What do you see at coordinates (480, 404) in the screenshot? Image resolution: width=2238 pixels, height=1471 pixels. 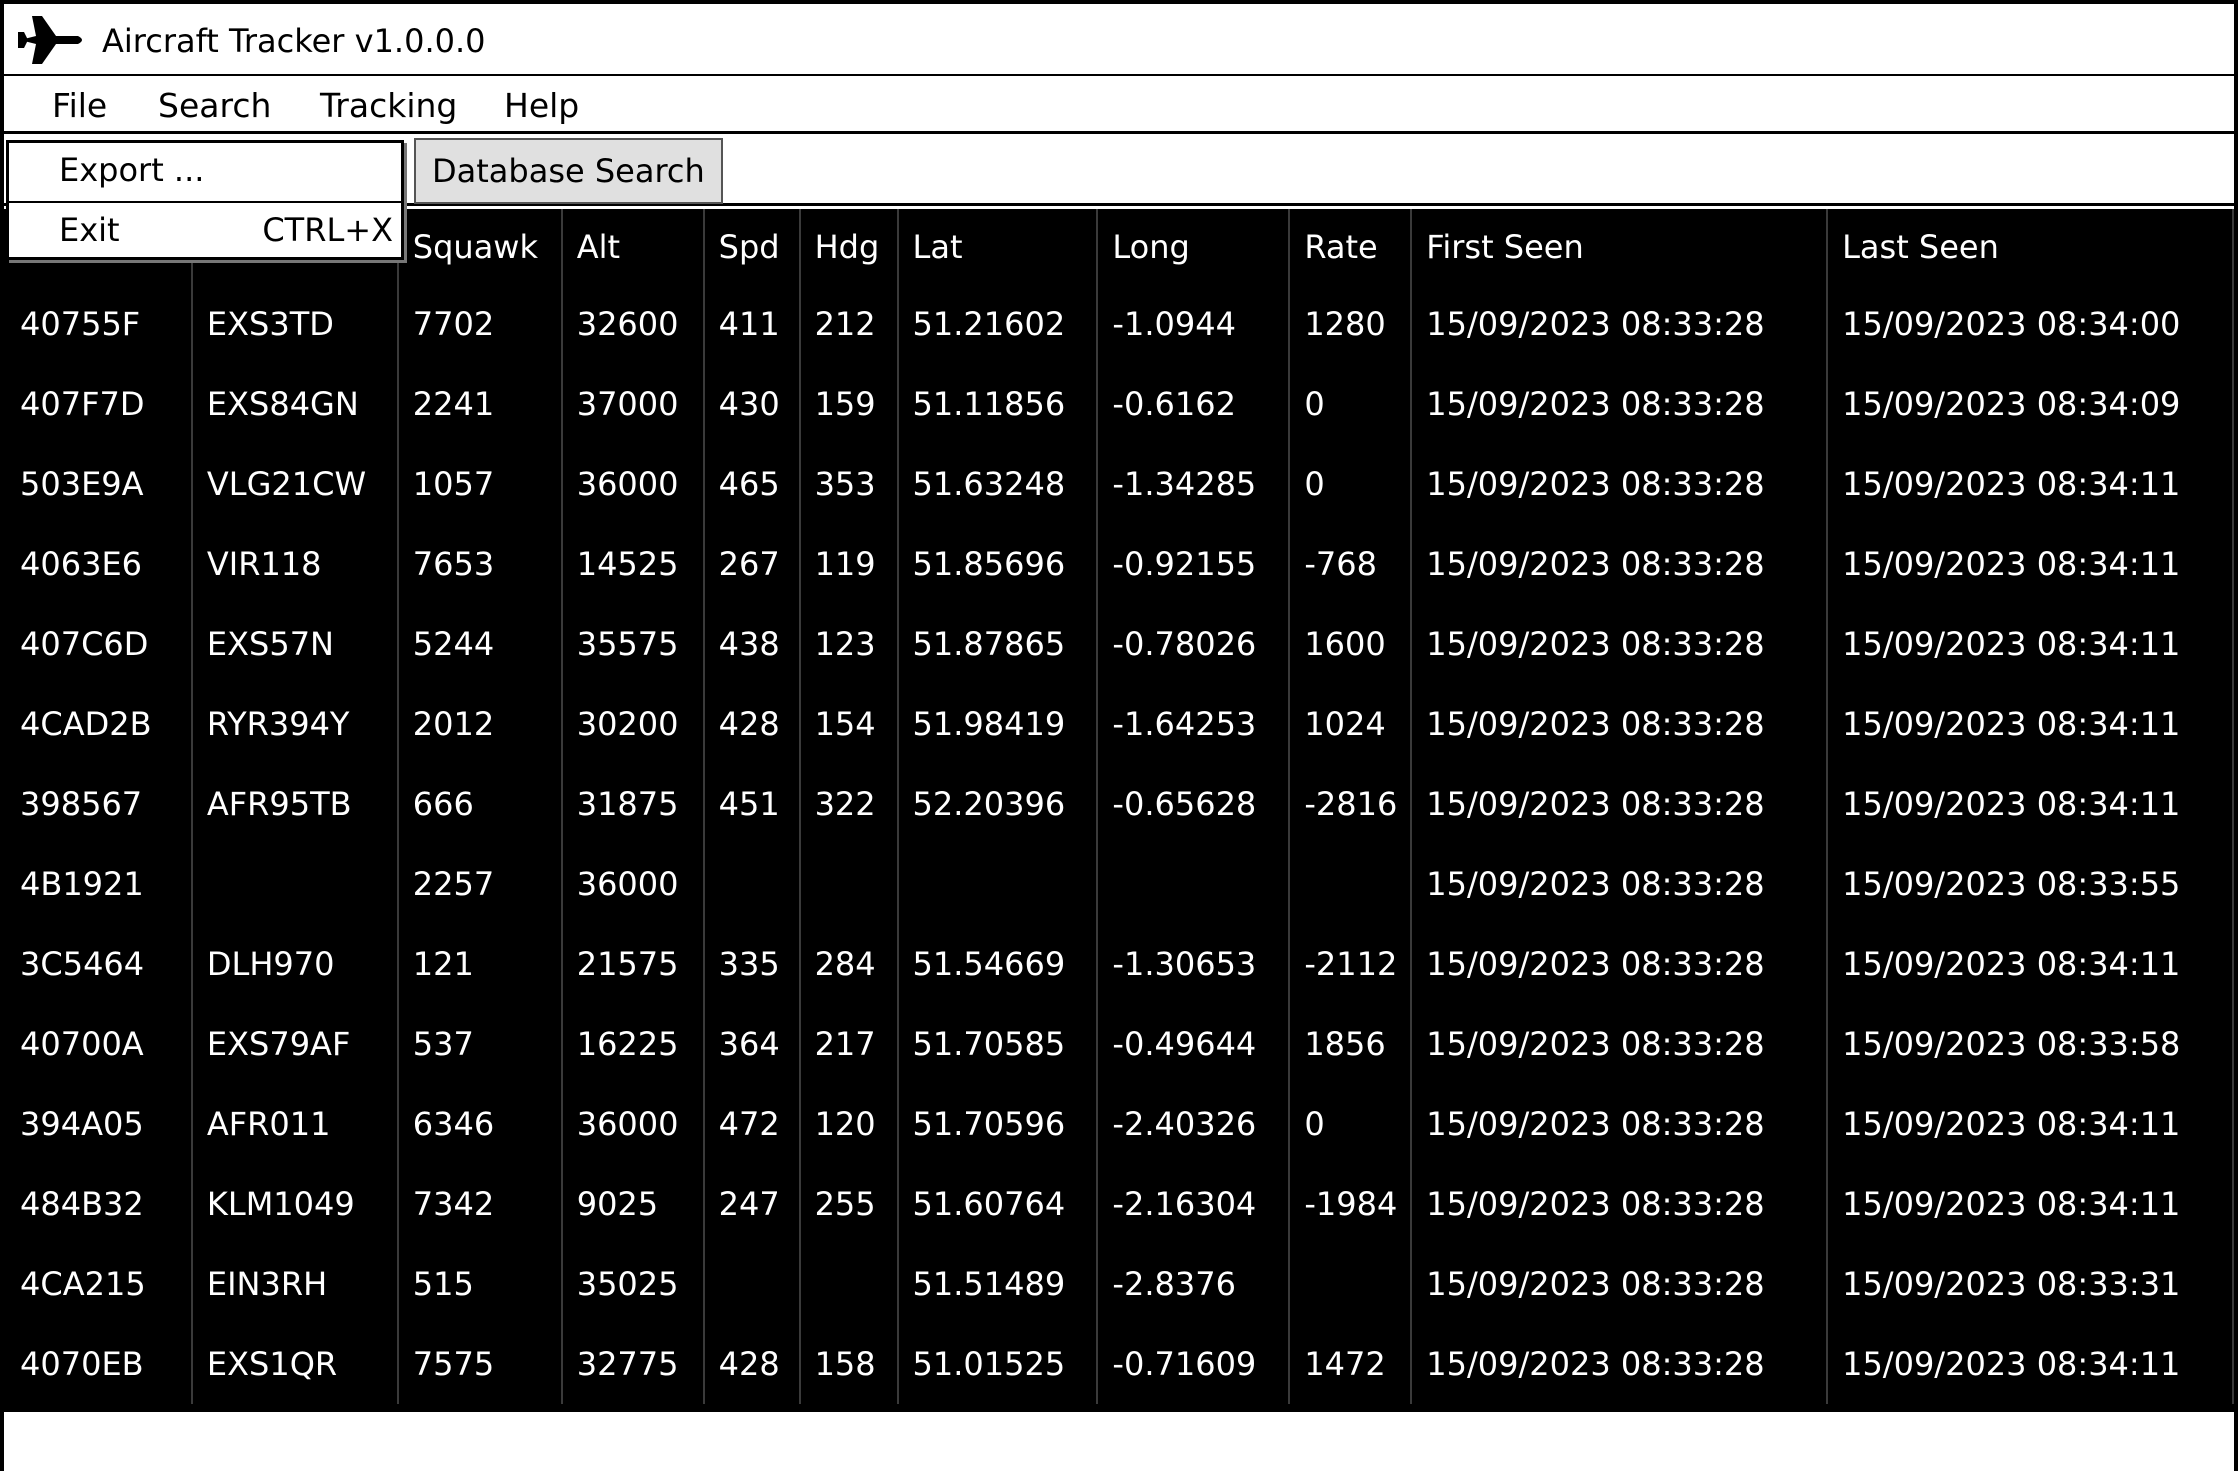 I see `table-cell: 2241` at bounding box center [480, 404].